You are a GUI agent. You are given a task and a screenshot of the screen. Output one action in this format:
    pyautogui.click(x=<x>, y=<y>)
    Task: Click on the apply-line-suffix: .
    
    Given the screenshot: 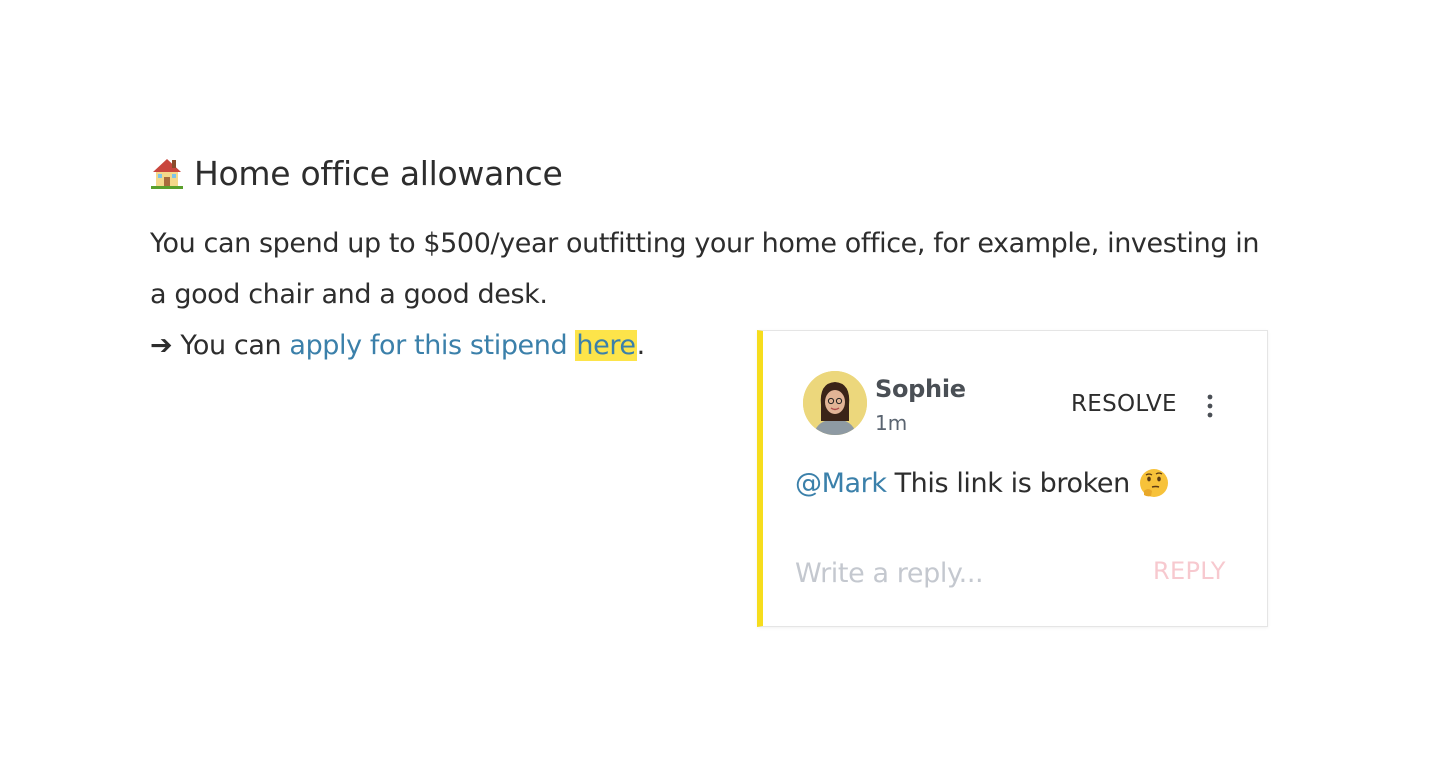 What is the action you would take?
    pyautogui.click(x=641, y=345)
    